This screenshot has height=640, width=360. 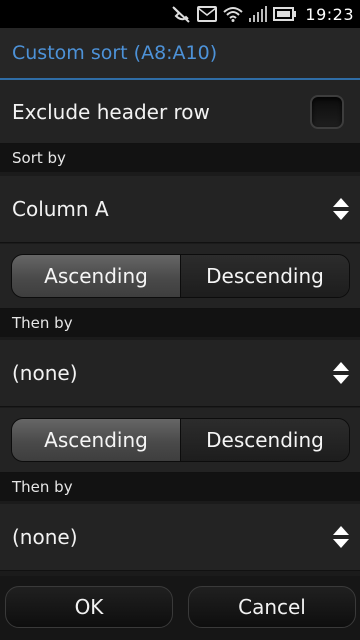 I want to click on then-by-1-label: Then by, so click(x=42, y=323).